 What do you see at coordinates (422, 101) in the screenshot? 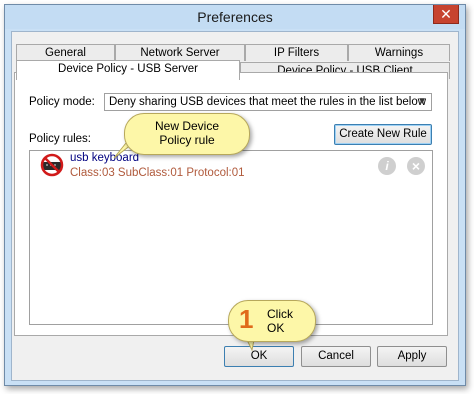
I see `chevron-down-icon: ▼` at bounding box center [422, 101].